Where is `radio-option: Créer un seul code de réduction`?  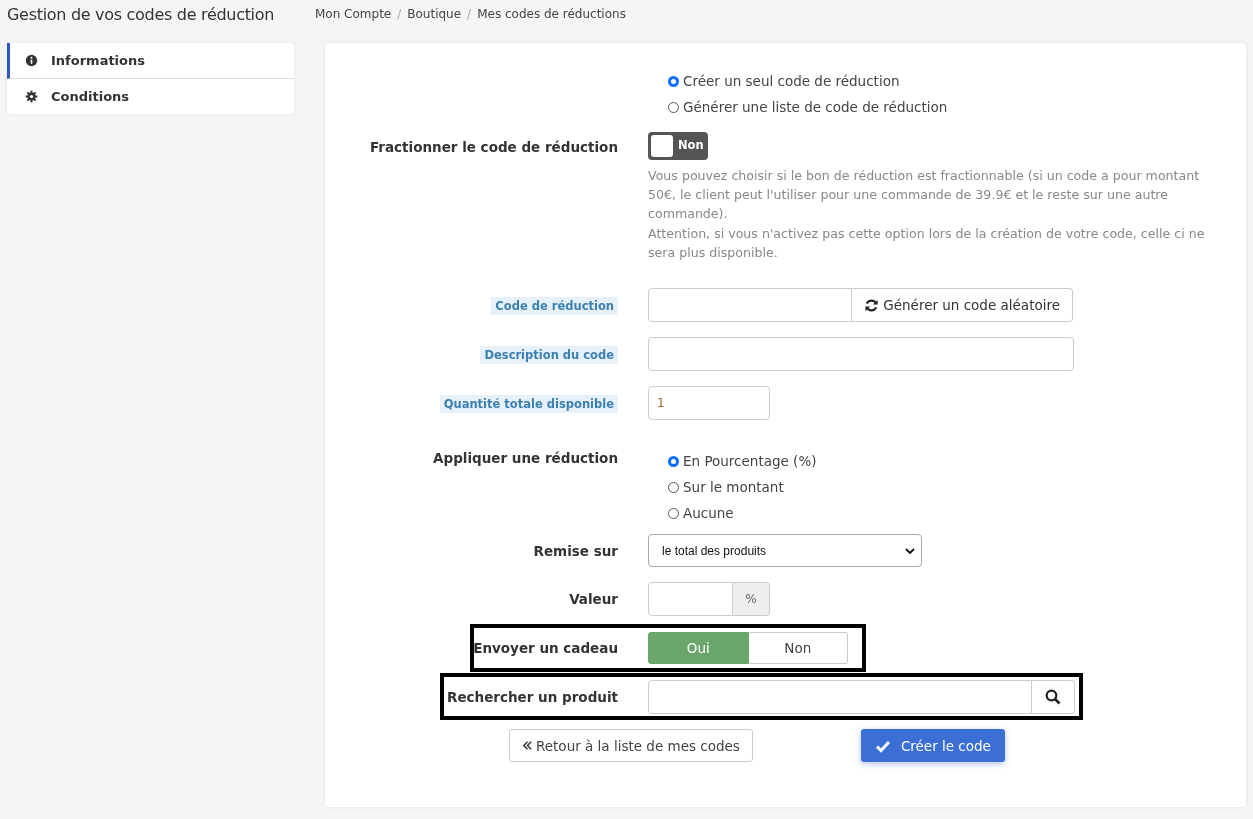
radio-option: Créer un seul code de réduction is located at coordinates (784, 81).